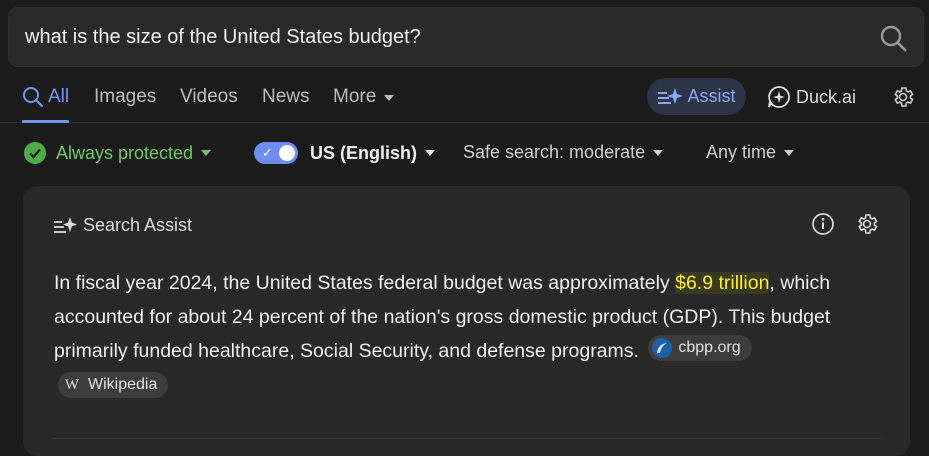 The height and width of the screenshot is (456, 929). I want to click on tab-all-label: All, so click(59, 96).